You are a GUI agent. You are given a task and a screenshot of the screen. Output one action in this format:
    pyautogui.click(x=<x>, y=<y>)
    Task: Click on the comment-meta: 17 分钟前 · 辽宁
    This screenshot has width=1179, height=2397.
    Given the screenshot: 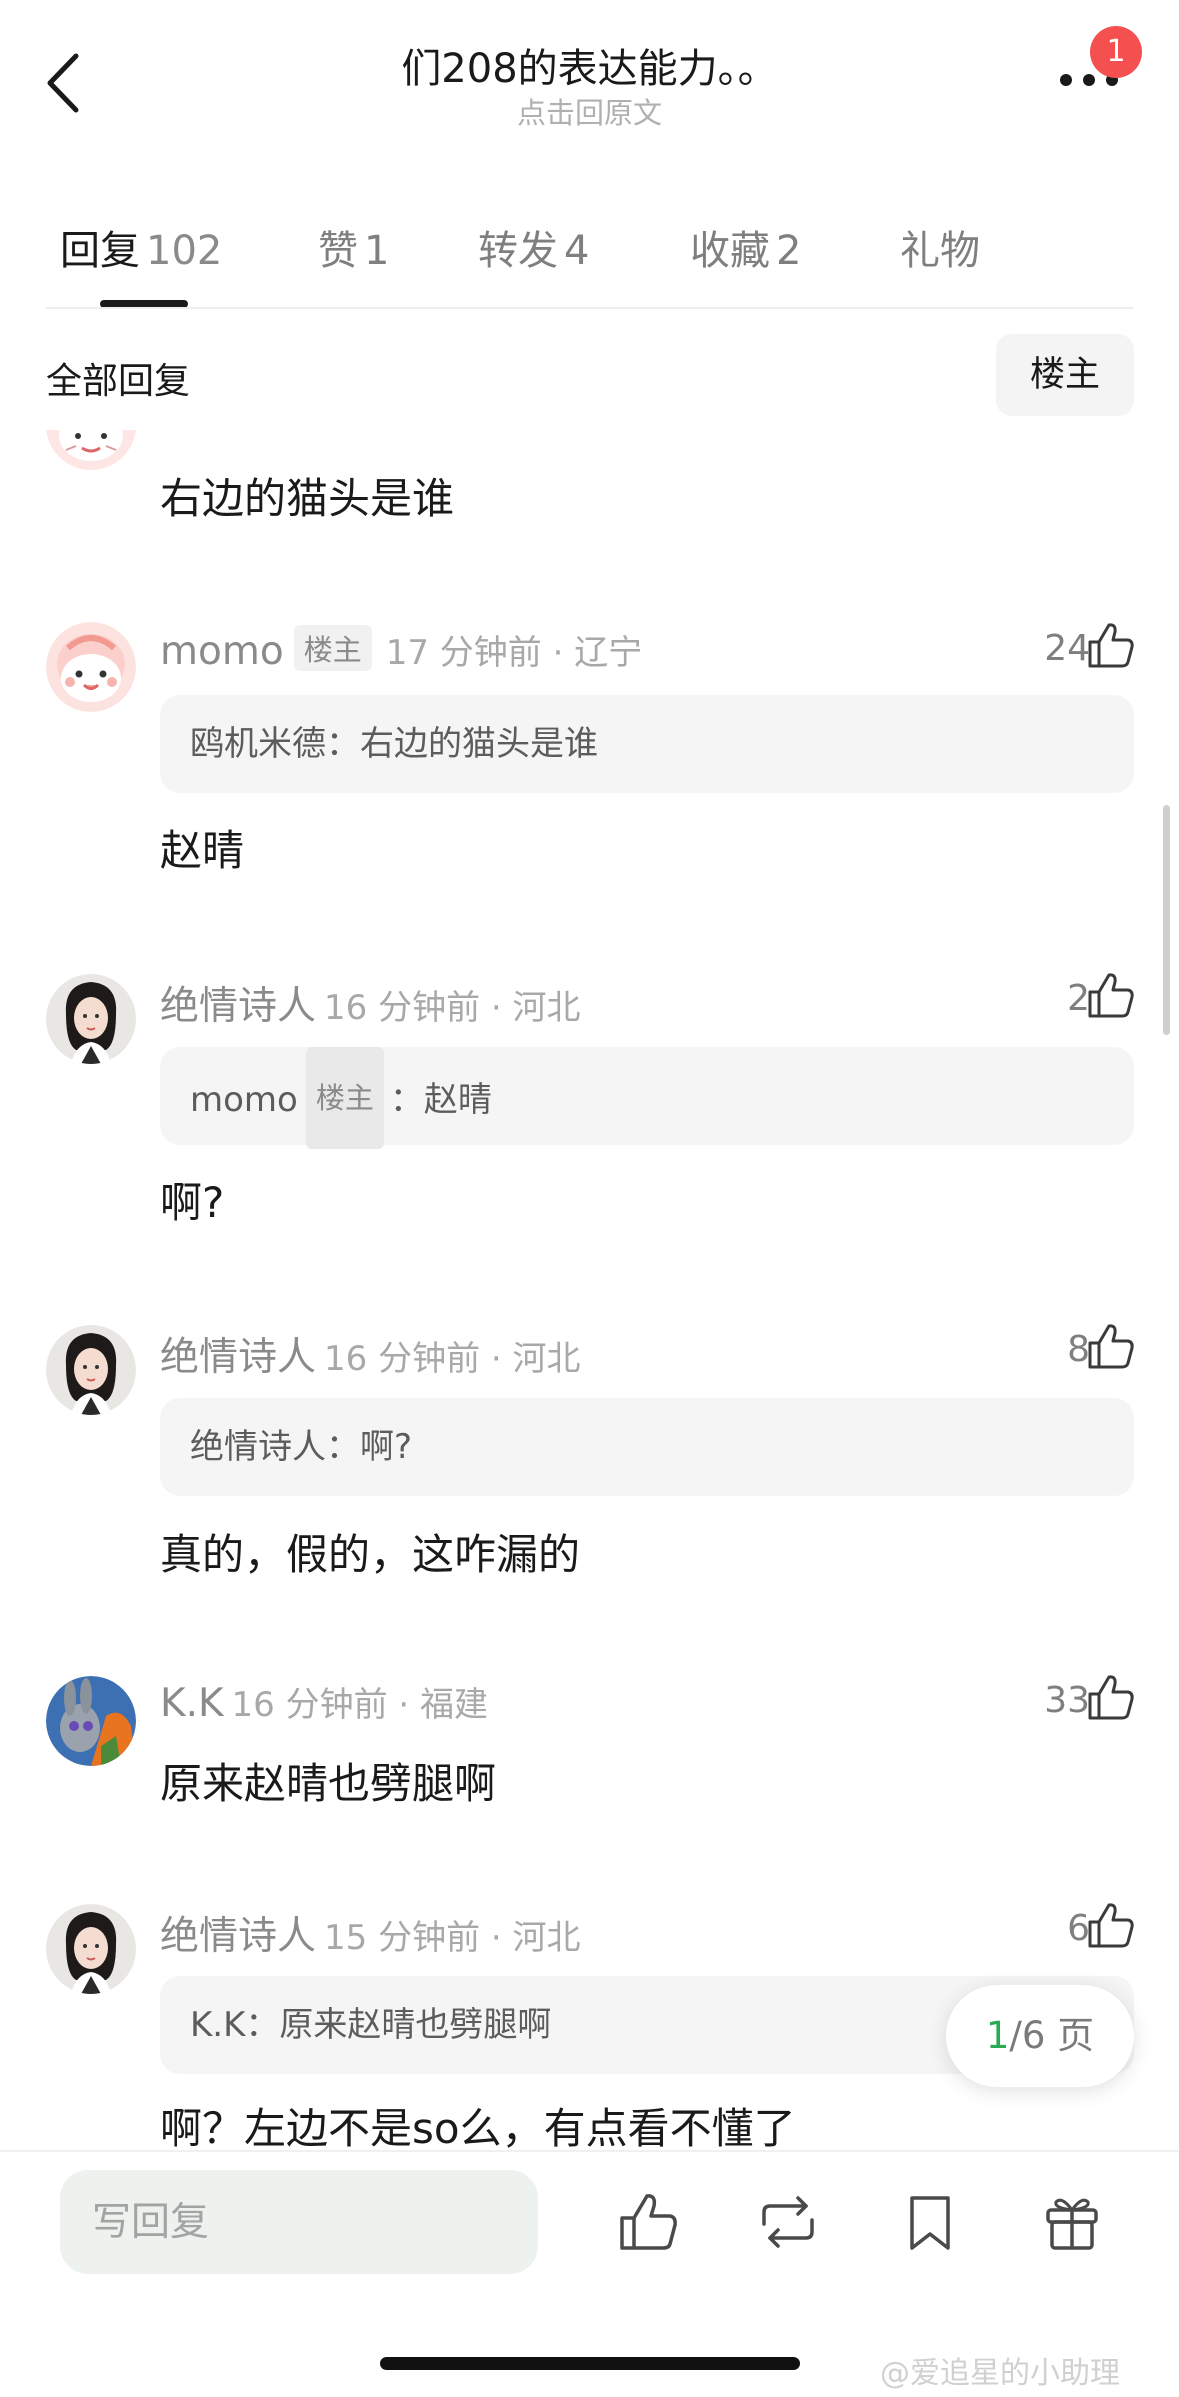 What is the action you would take?
    pyautogui.click(x=514, y=653)
    